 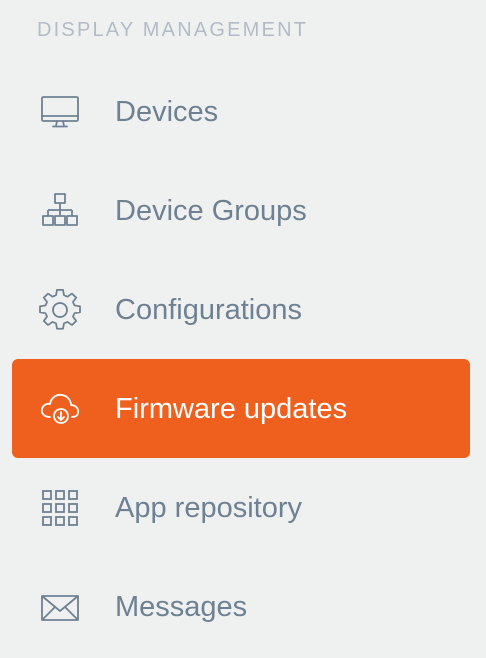 I want to click on gear-icon, so click(x=60, y=310).